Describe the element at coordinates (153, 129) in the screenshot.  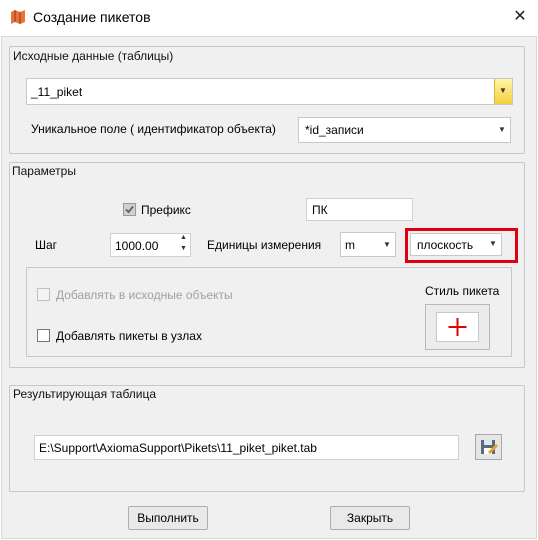
I see `unique-field-label: Уникальное поле ( идентификатор объекта)` at that location.